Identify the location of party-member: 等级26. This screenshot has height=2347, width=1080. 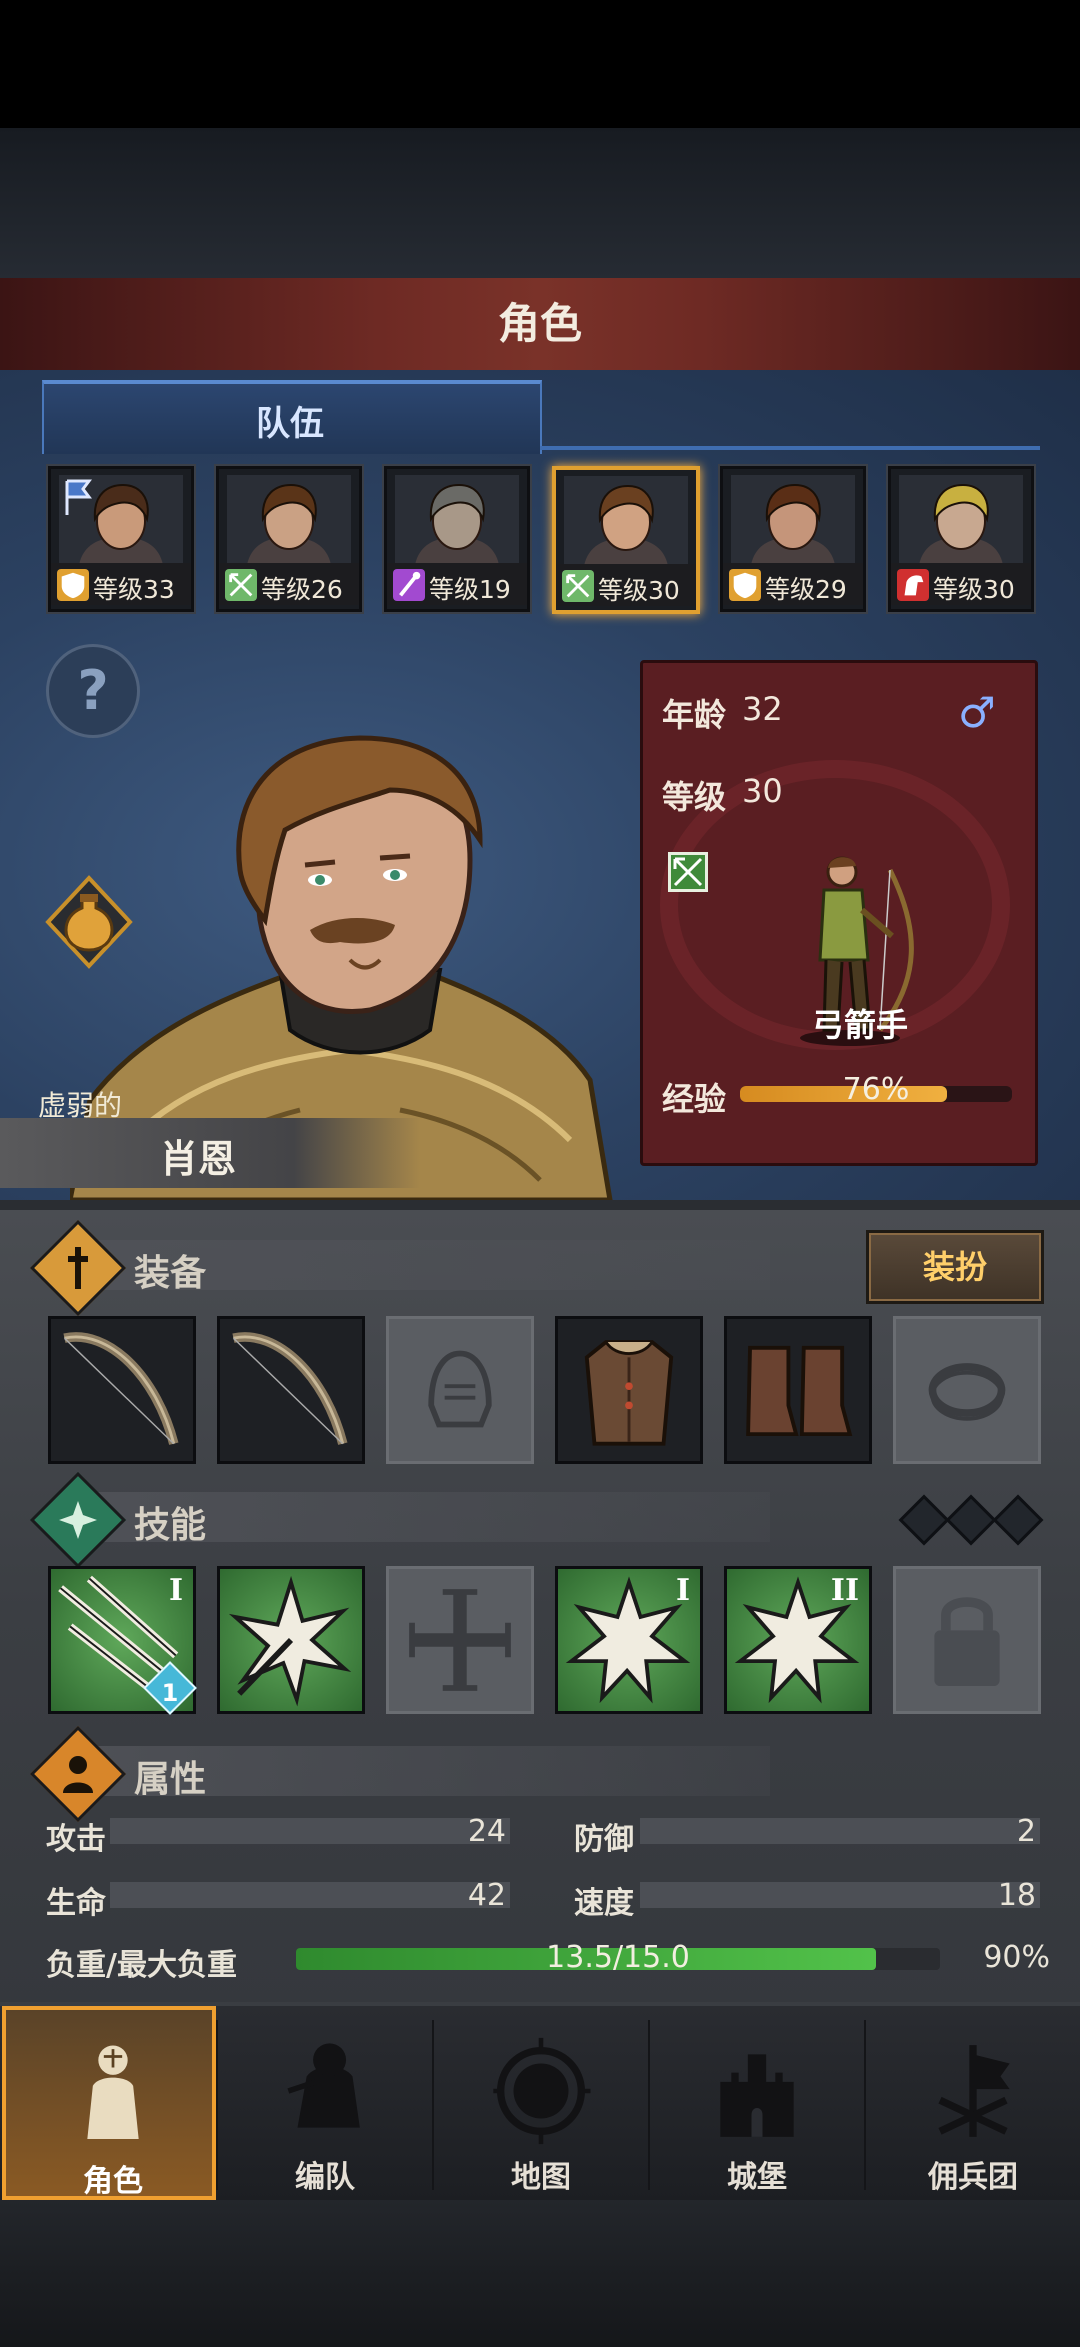
(289, 539).